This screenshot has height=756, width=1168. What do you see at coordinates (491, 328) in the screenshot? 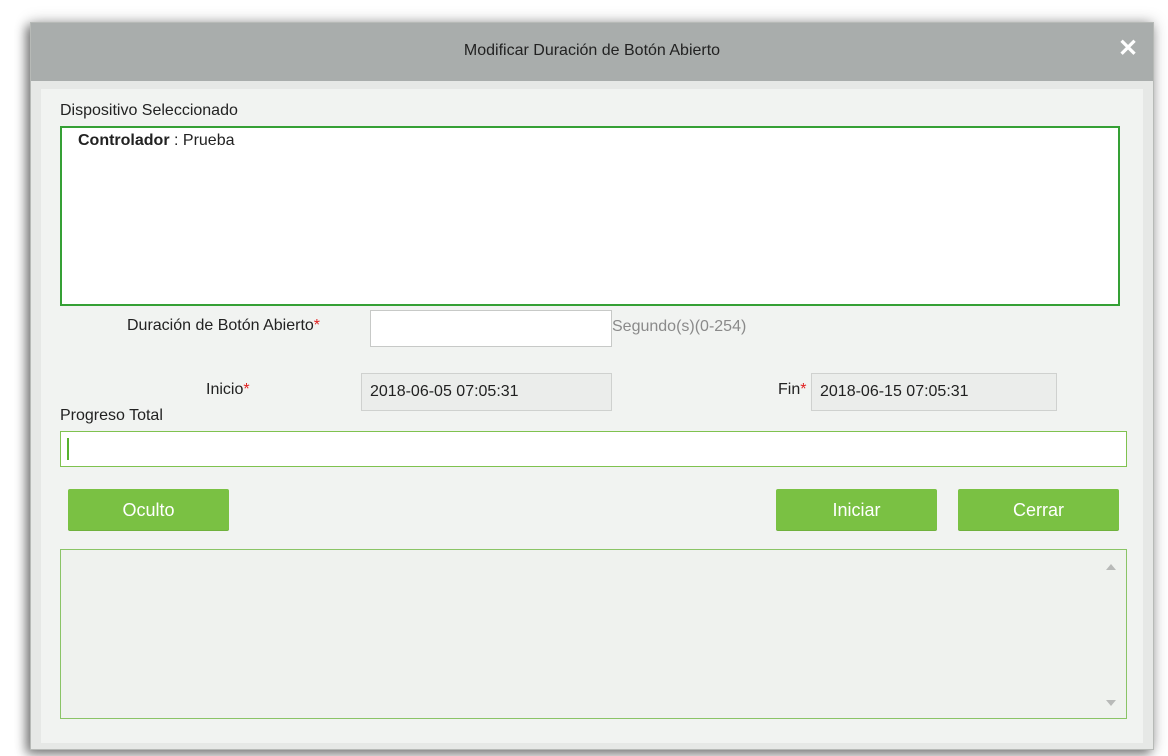
I see `duration-input` at bounding box center [491, 328].